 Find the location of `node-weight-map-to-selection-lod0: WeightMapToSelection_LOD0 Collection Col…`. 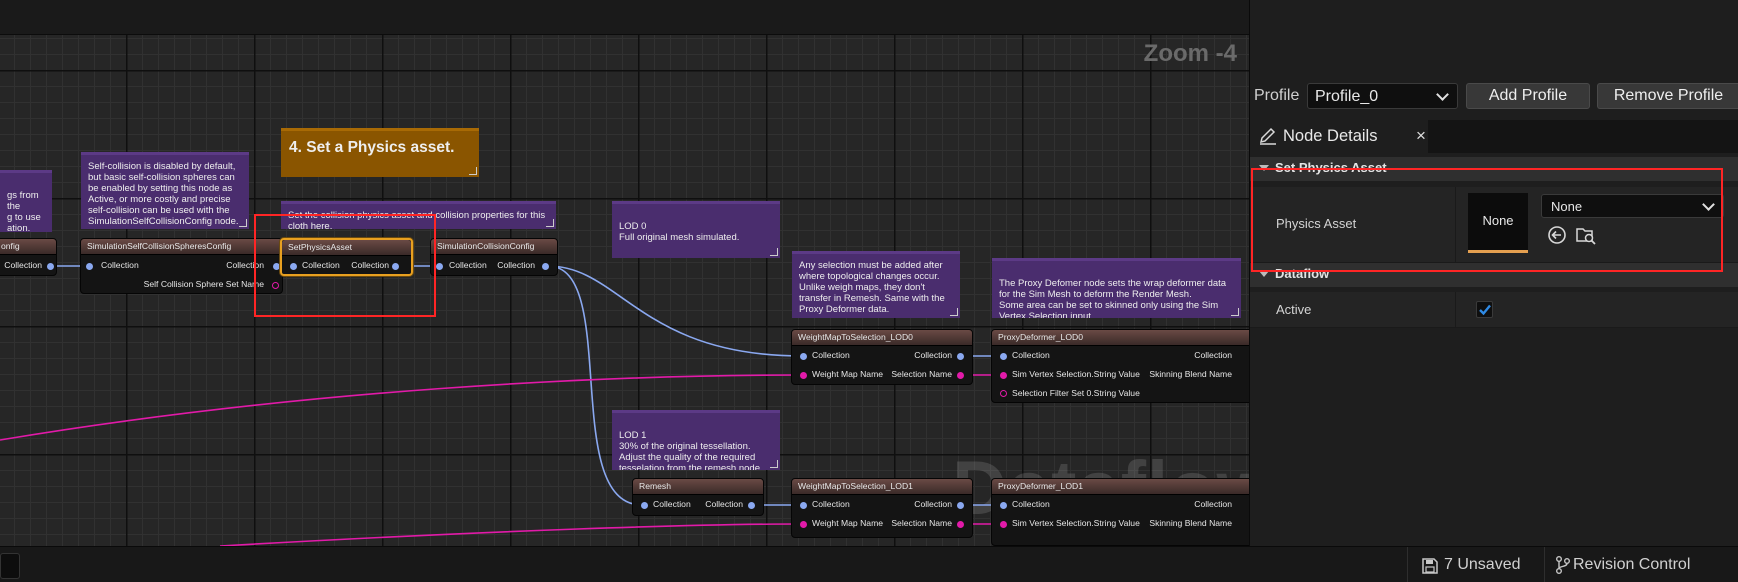

node-weight-map-to-selection-lod0: WeightMapToSelection_LOD0 Collection Col… is located at coordinates (882, 357).